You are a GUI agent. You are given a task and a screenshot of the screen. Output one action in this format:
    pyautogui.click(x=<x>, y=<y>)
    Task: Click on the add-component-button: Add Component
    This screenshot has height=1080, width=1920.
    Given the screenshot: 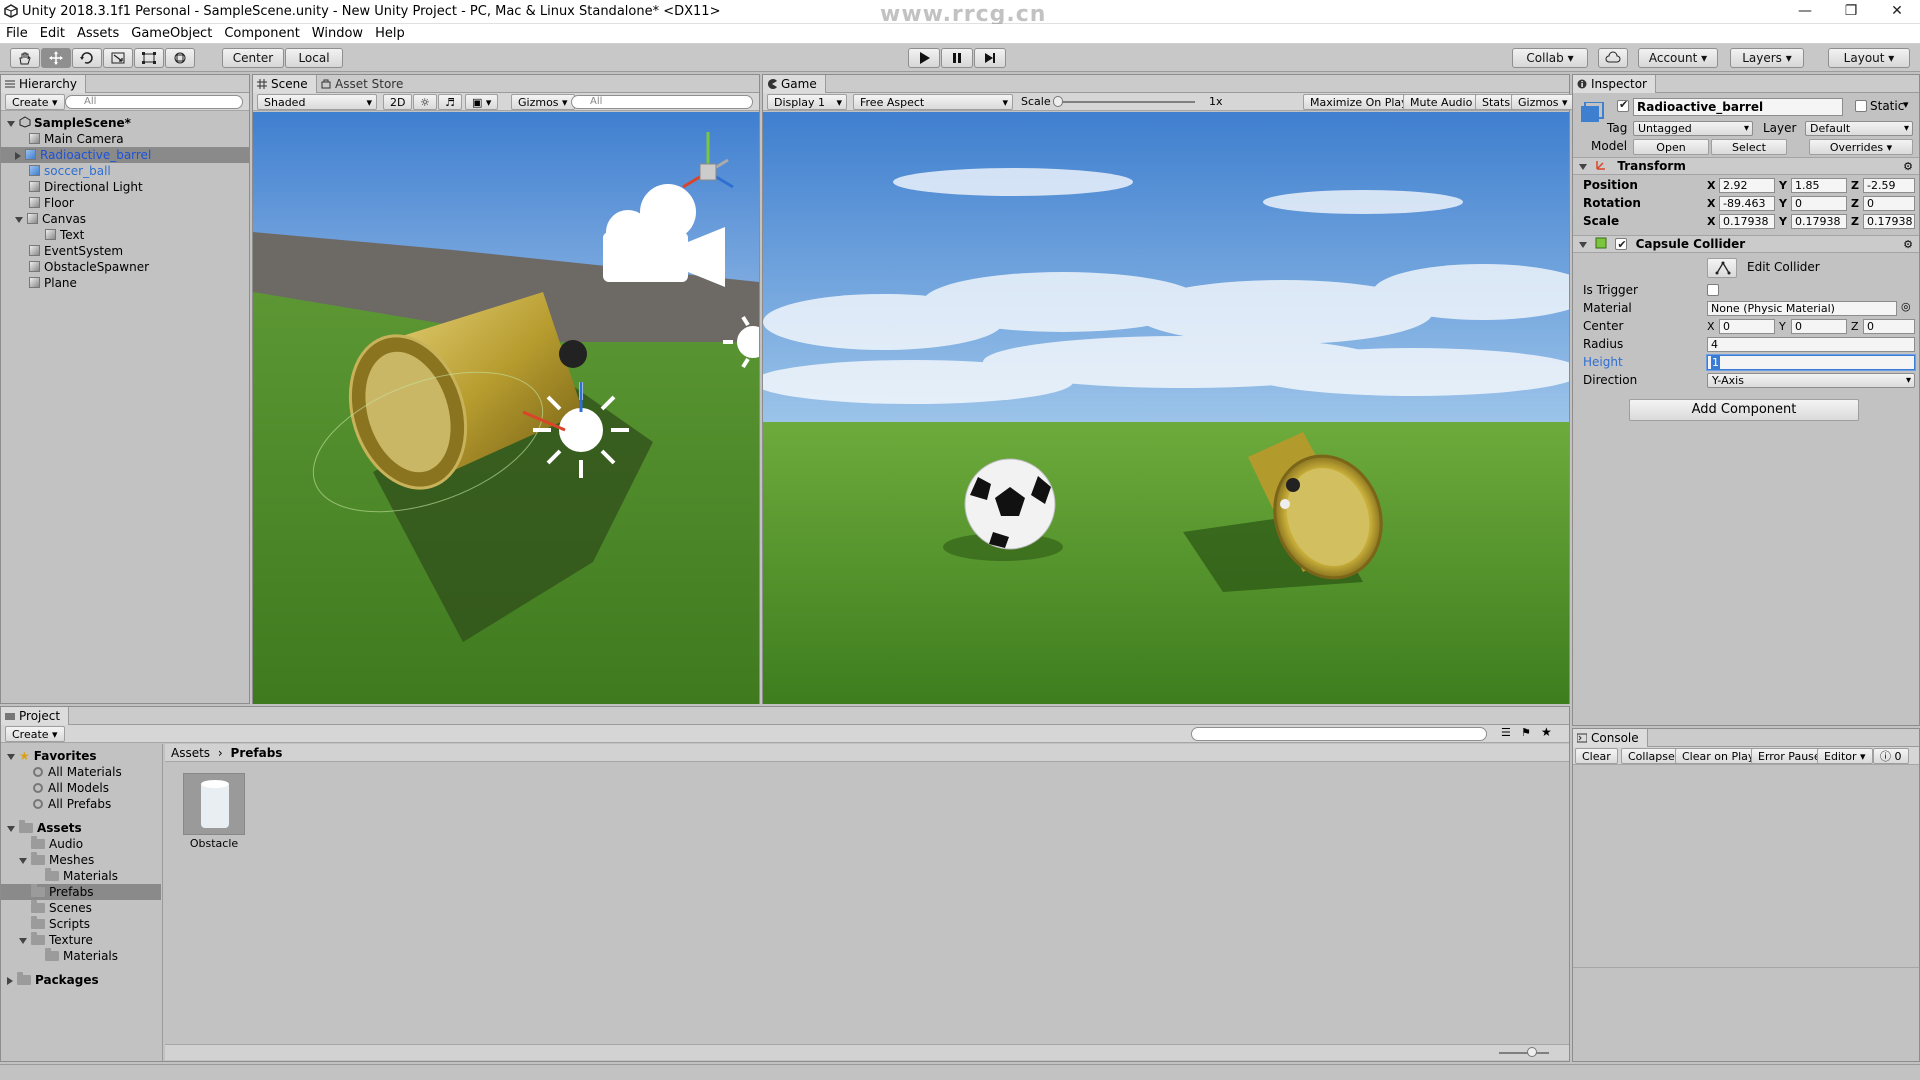 What is the action you would take?
    pyautogui.click(x=1744, y=410)
    